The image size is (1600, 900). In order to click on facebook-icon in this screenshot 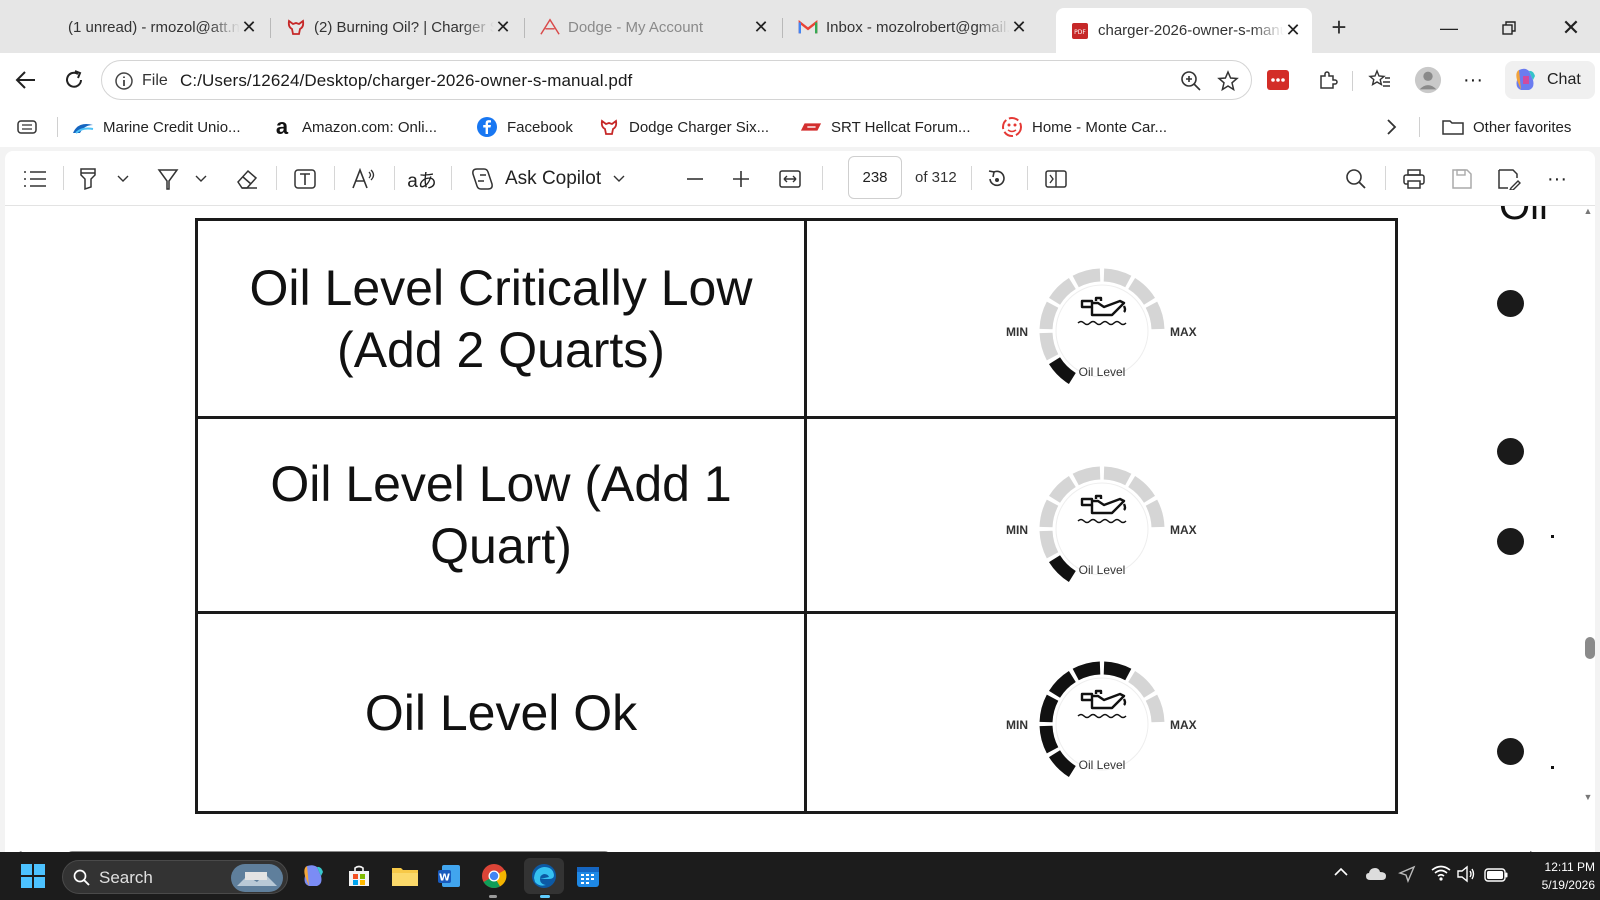, I will do `click(487, 127)`.